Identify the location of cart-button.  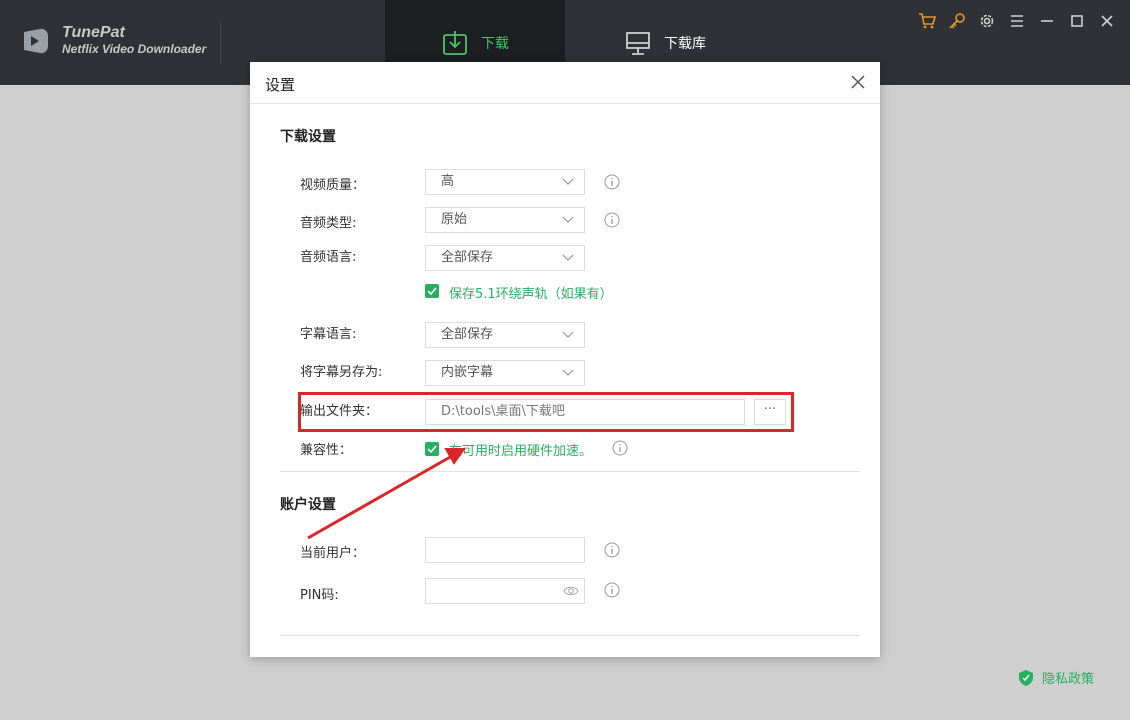
(927, 21).